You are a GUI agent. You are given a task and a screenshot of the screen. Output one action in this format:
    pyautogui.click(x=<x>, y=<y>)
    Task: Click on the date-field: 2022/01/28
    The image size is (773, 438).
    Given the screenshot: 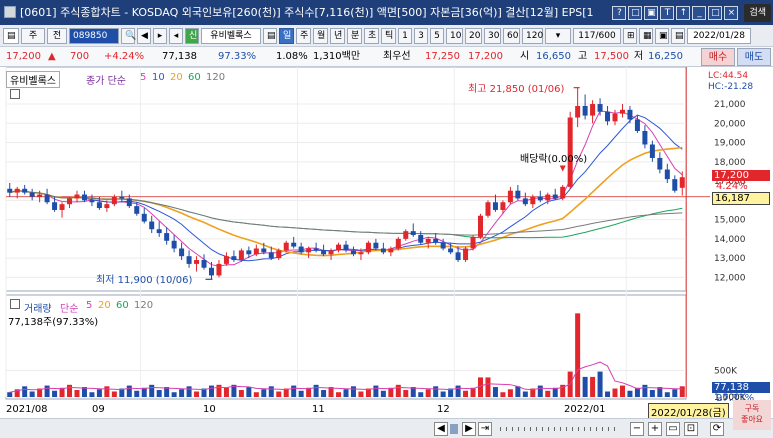 What is the action you would take?
    pyautogui.click(x=719, y=35)
    